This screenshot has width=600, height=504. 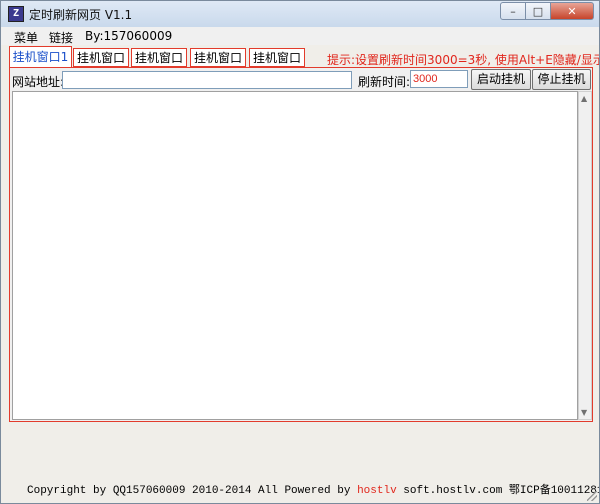 What do you see at coordinates (40, 57) in the screenshot?
I see `tab-window-1: 挂机窗口1` at bounding box center [40, 57].